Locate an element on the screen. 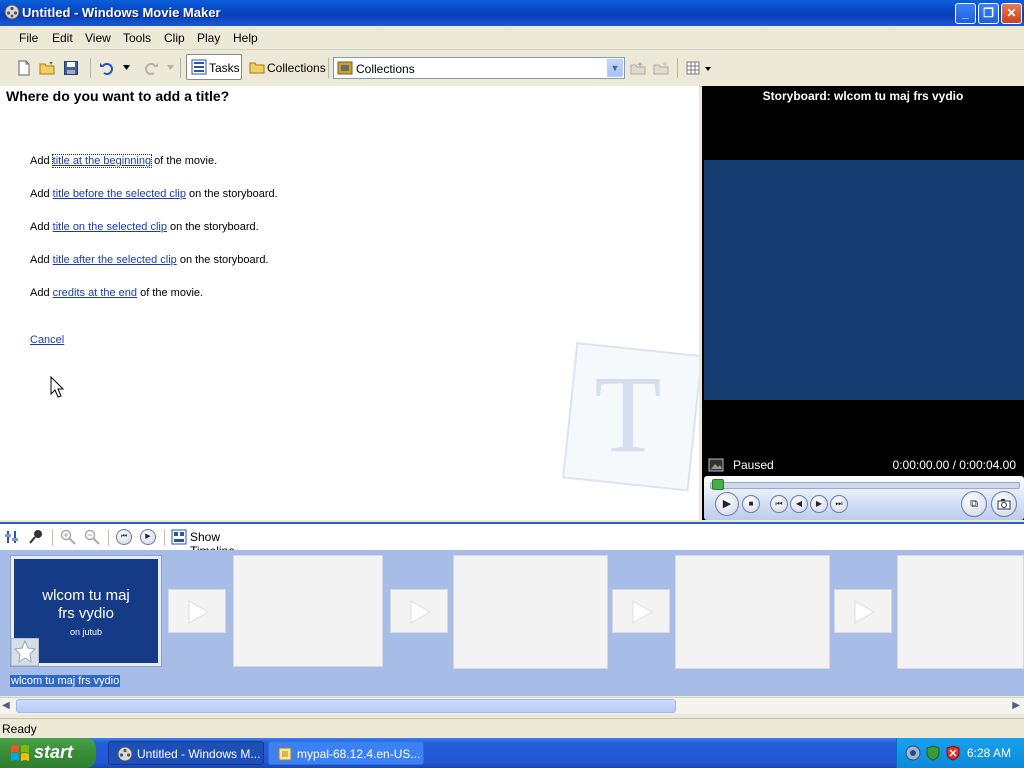  minimize-button: _ is located at coordinates (965, 13).